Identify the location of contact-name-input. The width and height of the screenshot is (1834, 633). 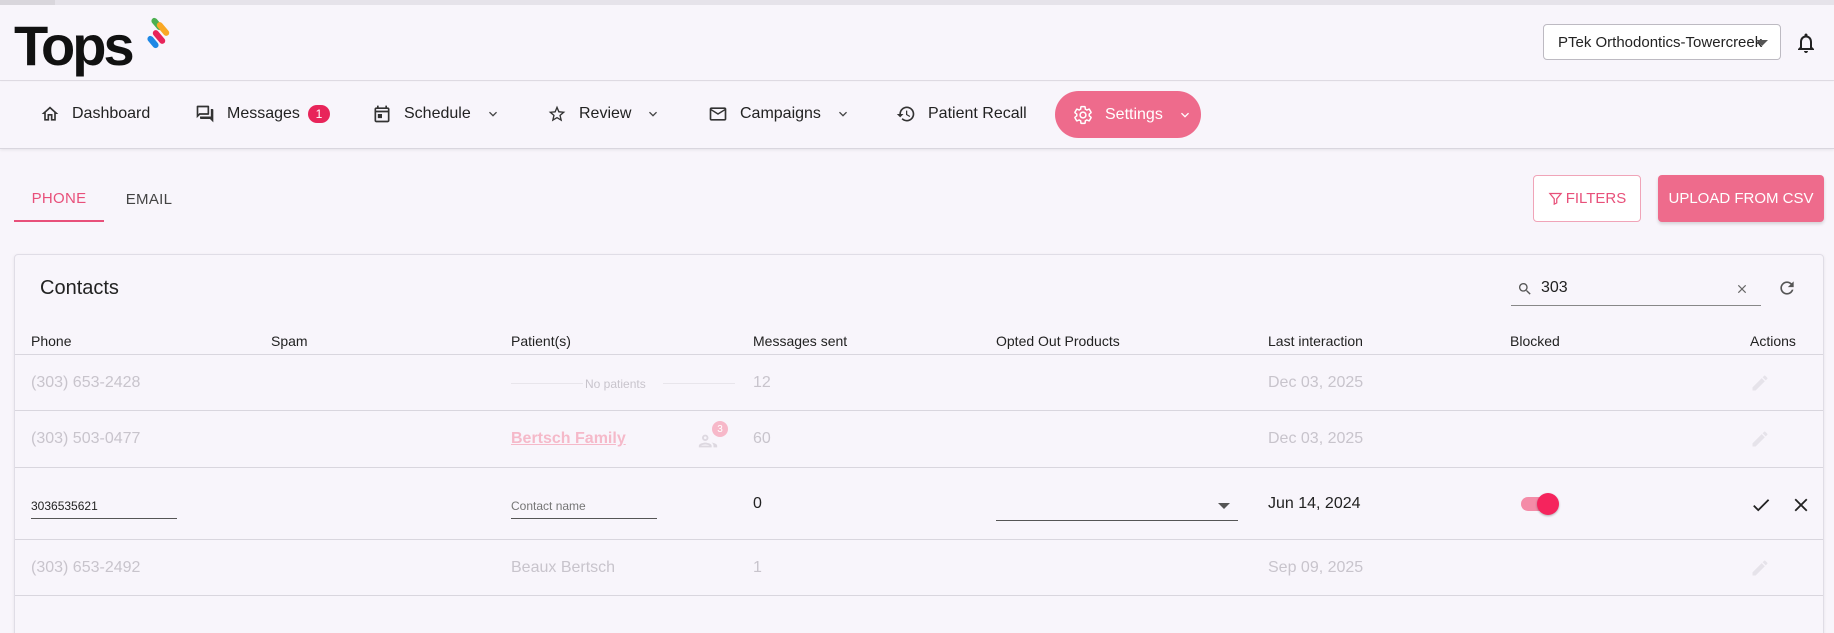
(584, 506).